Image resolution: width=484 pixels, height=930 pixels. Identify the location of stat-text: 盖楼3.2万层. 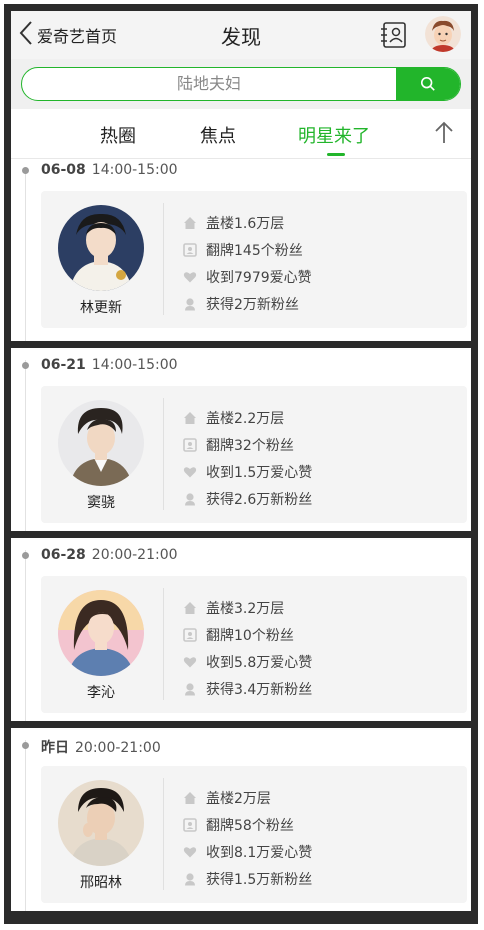
(245, 608).